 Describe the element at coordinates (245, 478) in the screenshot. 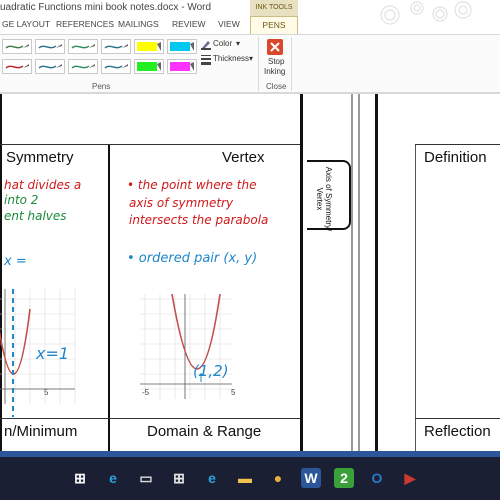

I see `folder-icon: ▬` at that location.